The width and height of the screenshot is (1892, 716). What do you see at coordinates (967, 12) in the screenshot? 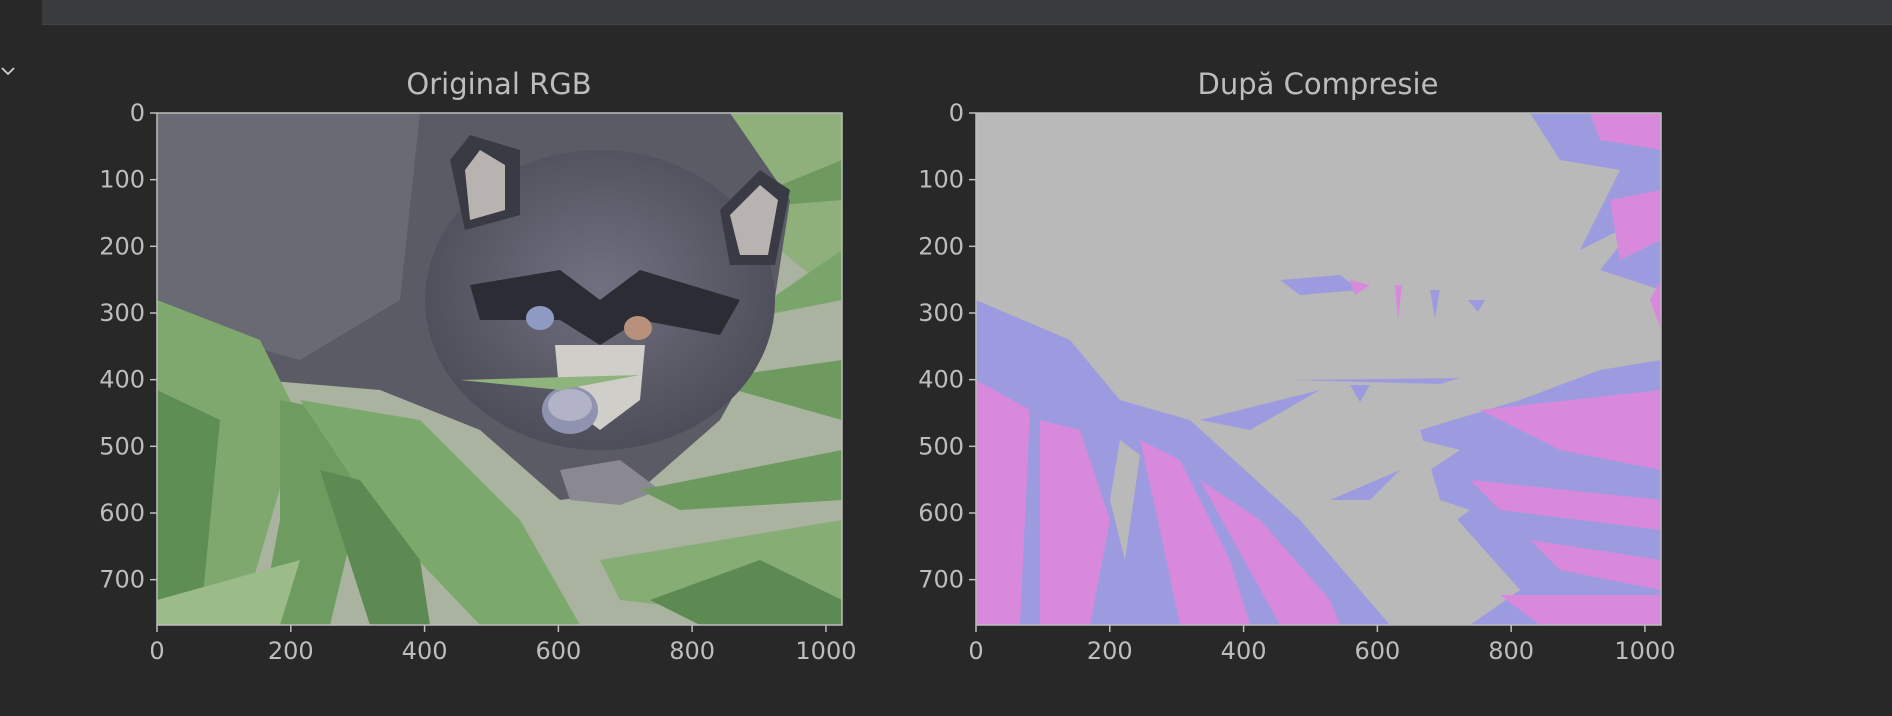
I see `cell-input-bar` at bounding box center [967, 12].